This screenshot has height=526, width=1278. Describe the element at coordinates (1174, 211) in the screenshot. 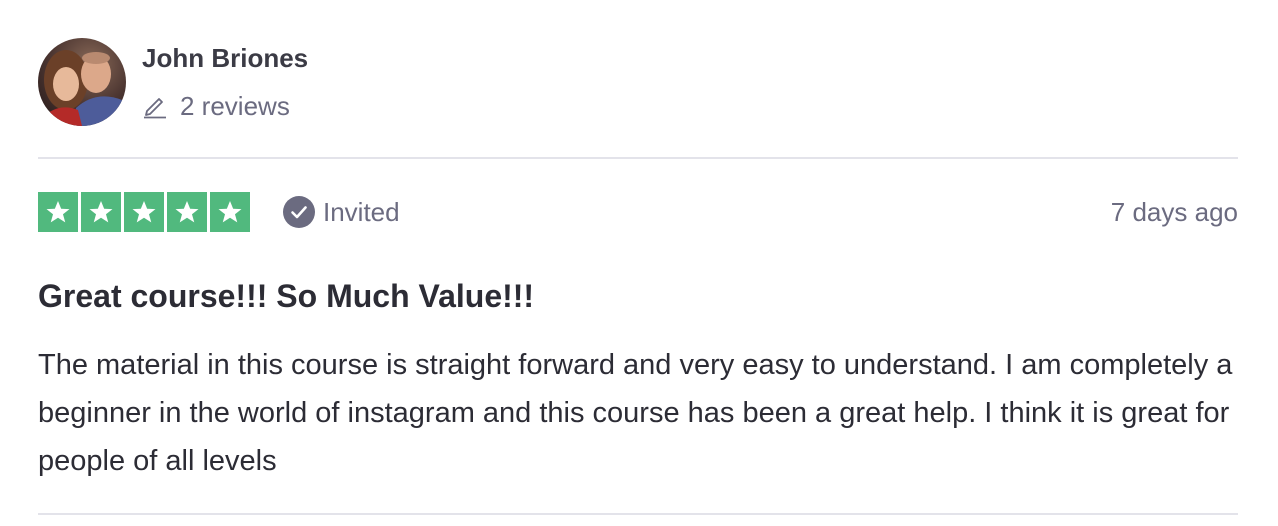

I see `review-date: 7 days ago` at that location.